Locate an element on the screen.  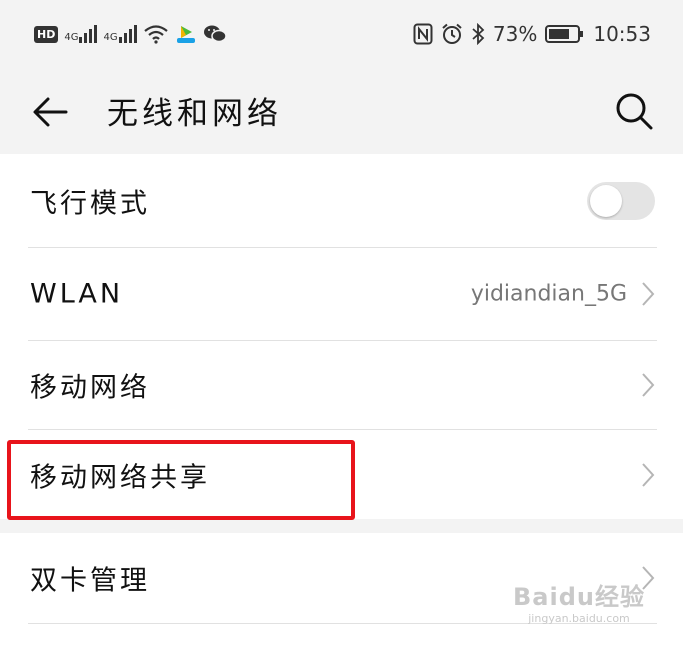
sim2-network-type: 4G is located at coordinates (110, 37).